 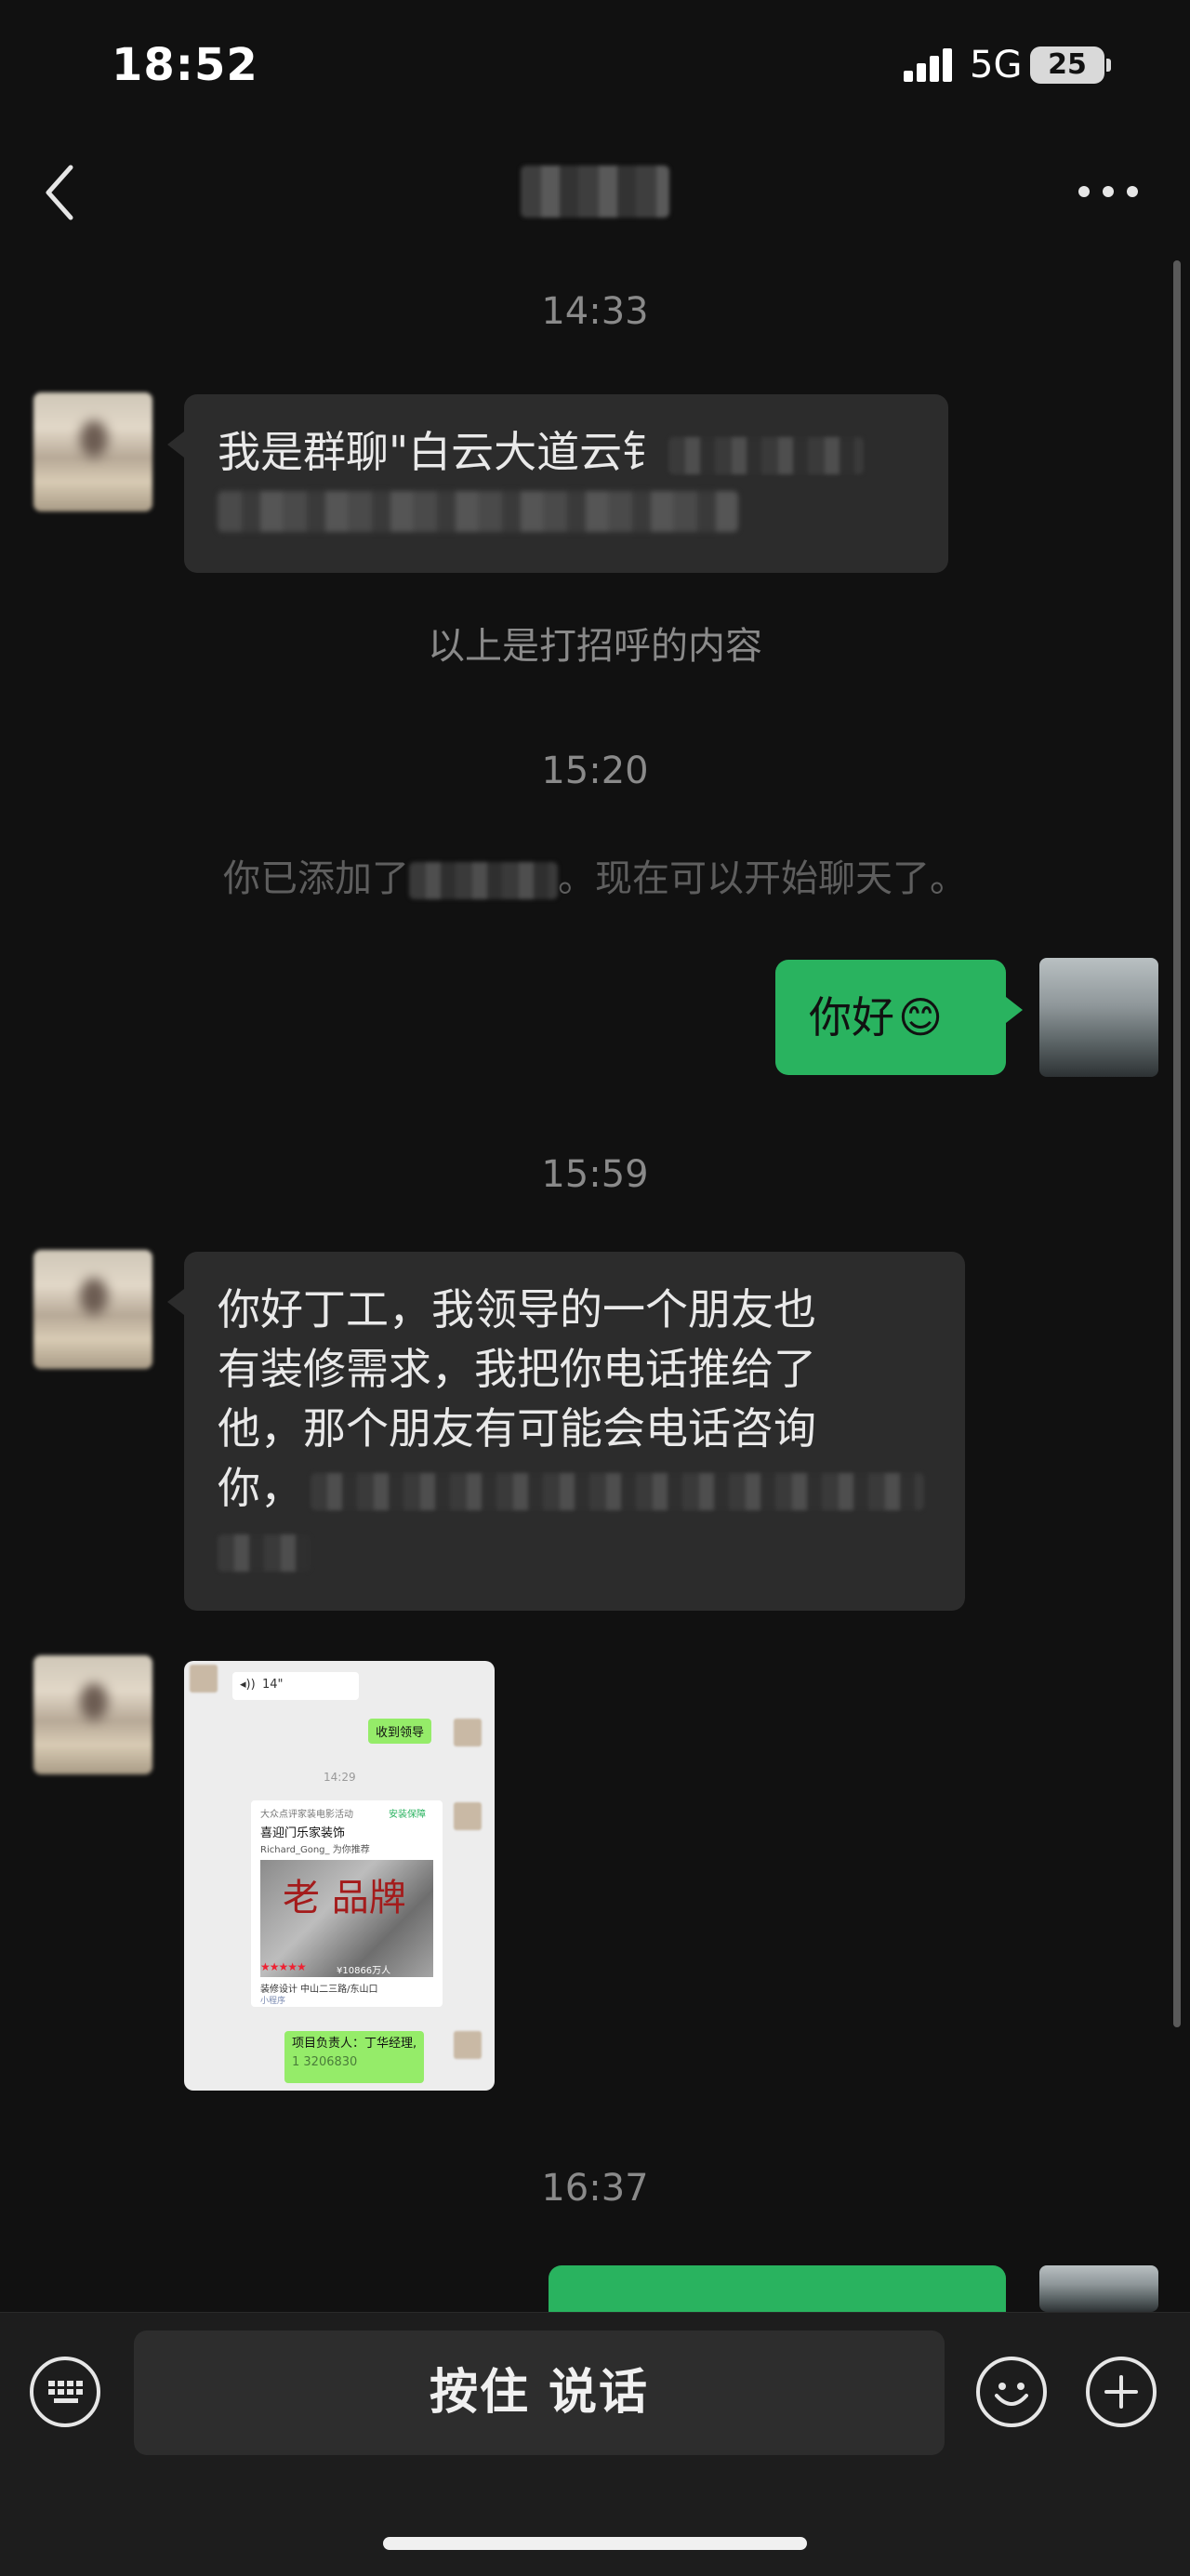 I want to click on hello-bubble: 你好😊, so click(x=899, y=1017).